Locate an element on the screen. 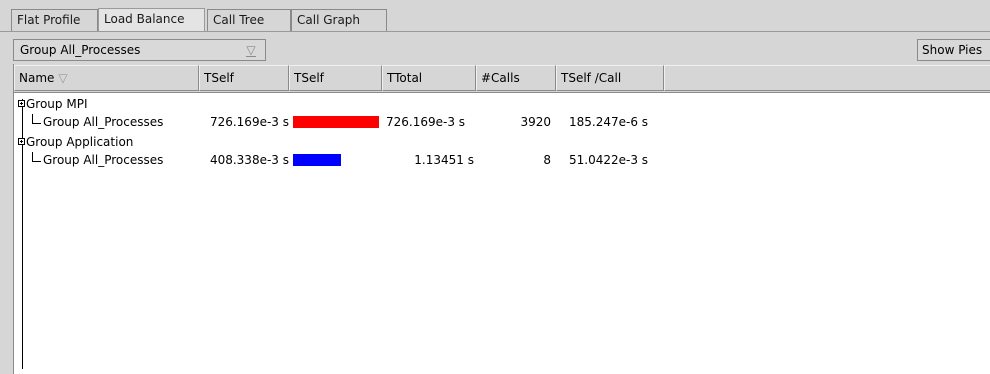 Image resolution: width=990 pixels, height=374 pixels. row-name: Group Application is located at coordinates (80, 142).